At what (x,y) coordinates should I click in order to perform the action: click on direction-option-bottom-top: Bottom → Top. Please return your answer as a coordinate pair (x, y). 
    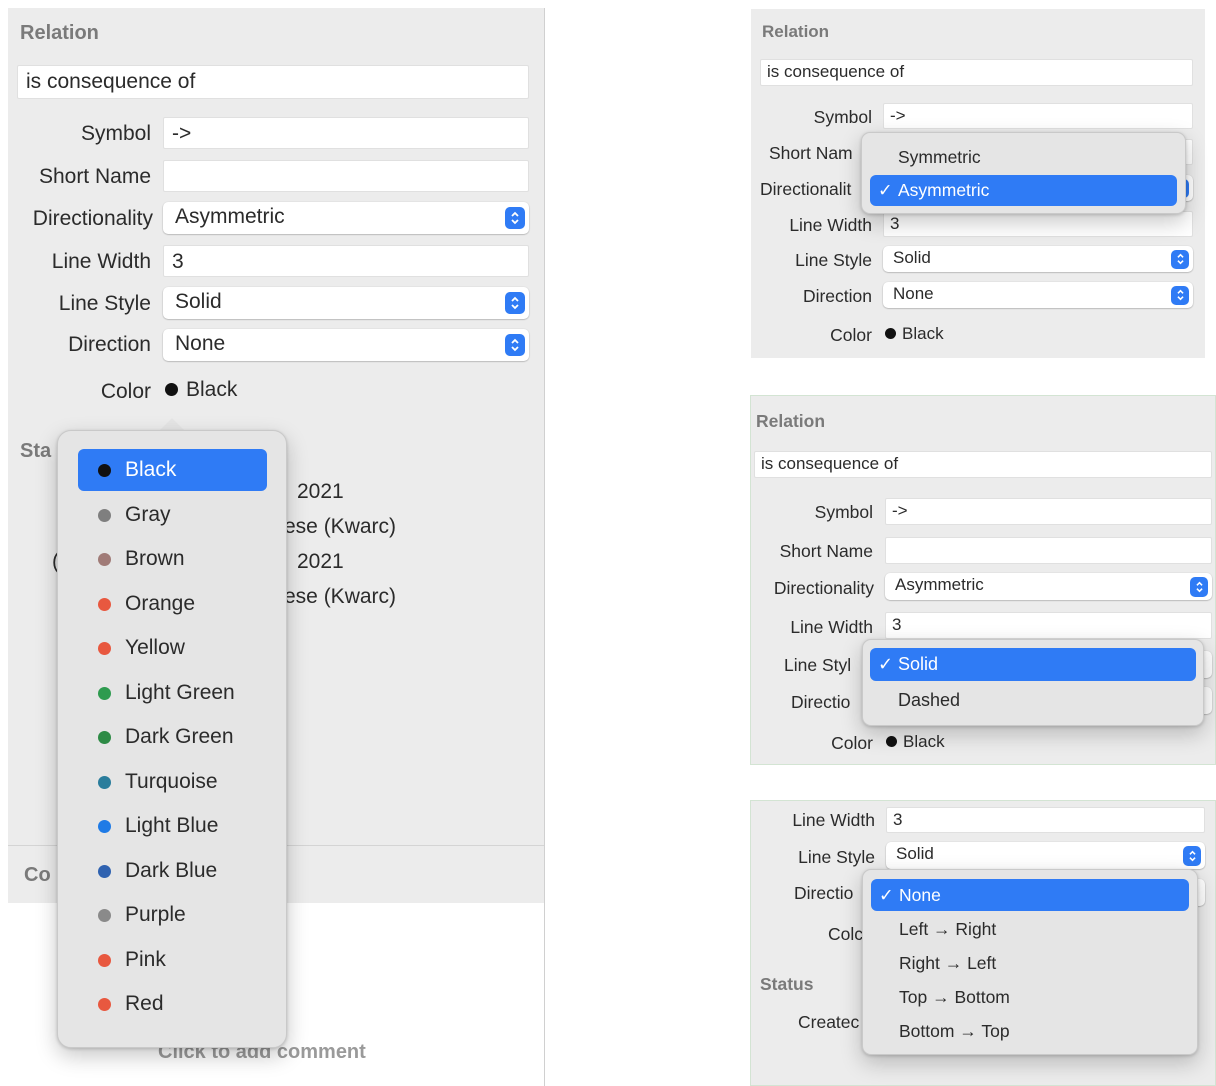
    Looking at the image, I should click on (1030, 1031).